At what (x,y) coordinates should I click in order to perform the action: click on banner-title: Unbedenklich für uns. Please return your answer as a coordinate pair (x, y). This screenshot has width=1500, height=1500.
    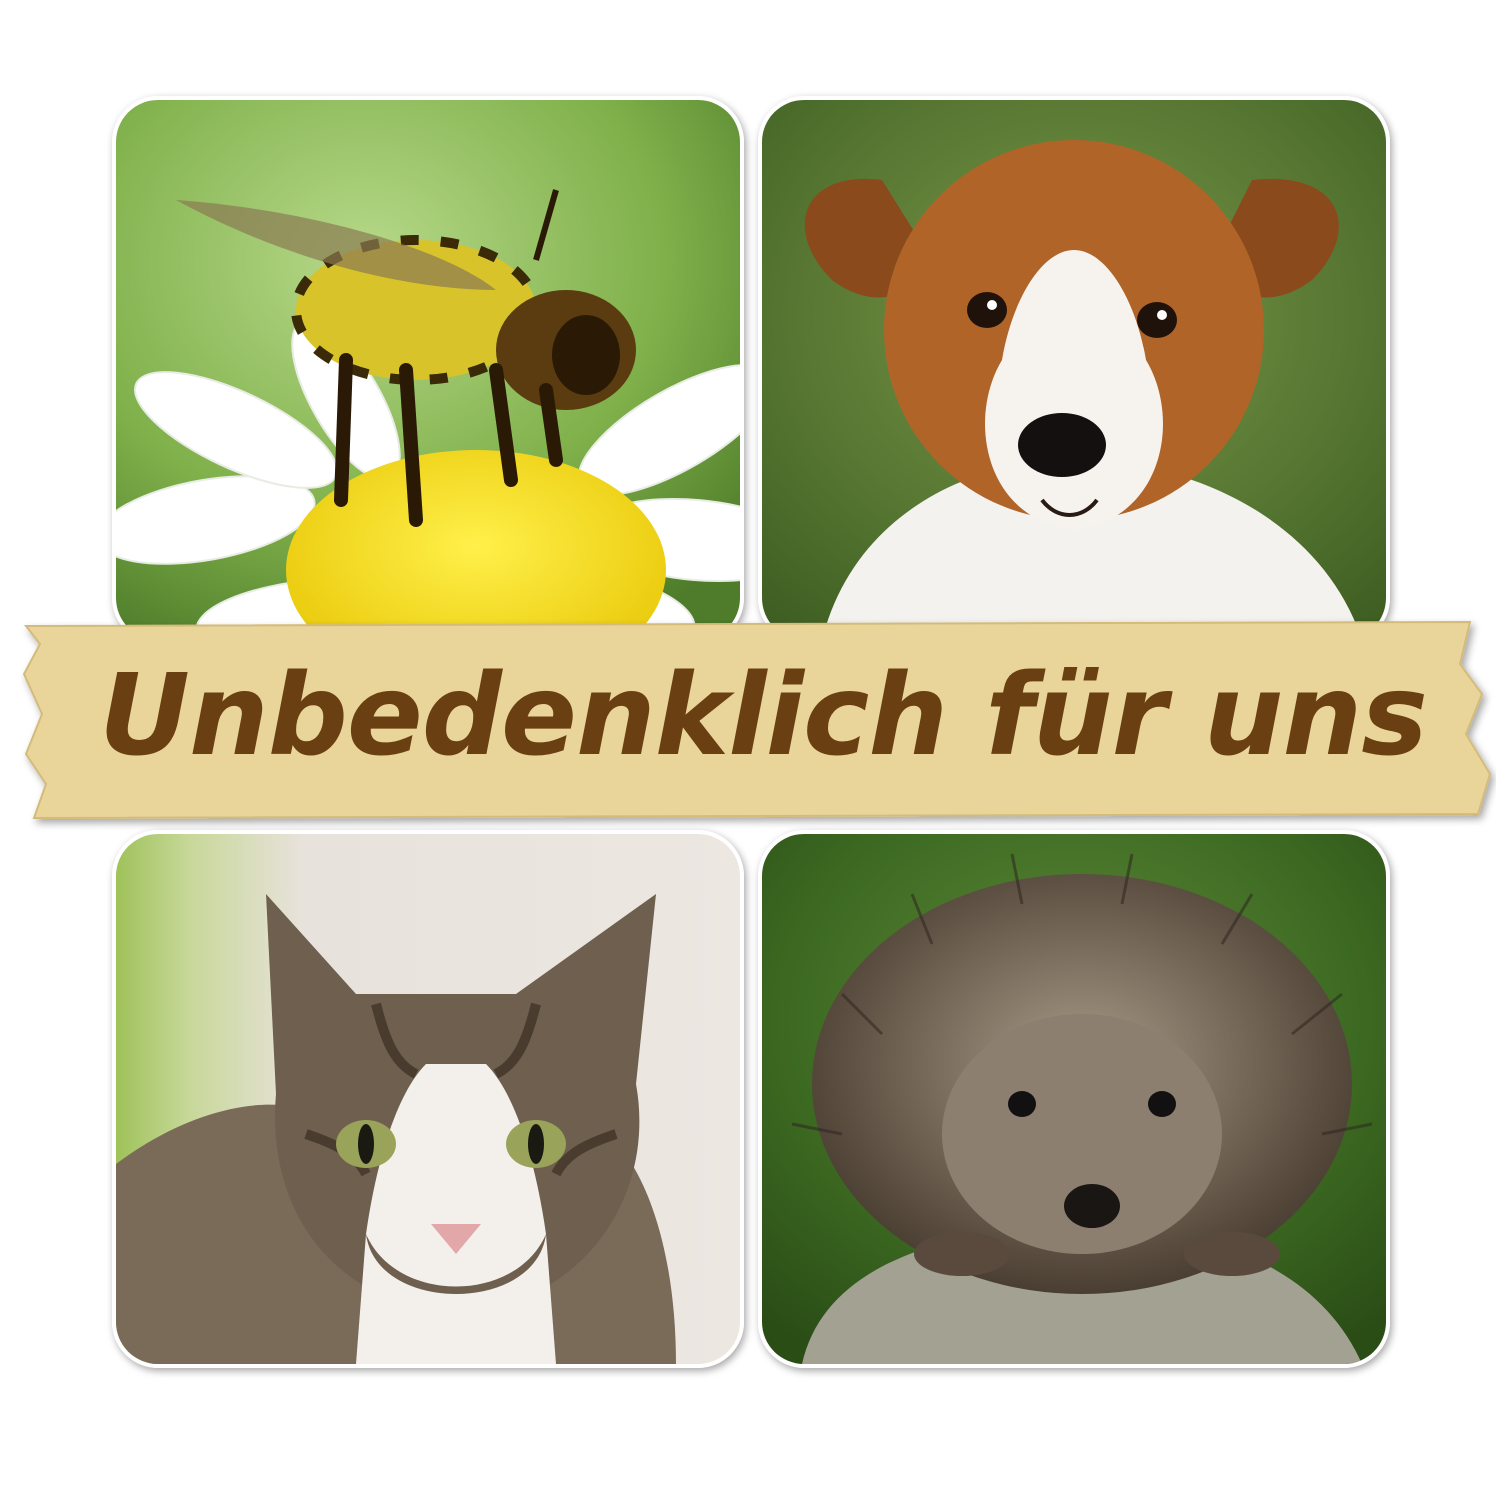
    Looking at the image, I should click on (763, 716).